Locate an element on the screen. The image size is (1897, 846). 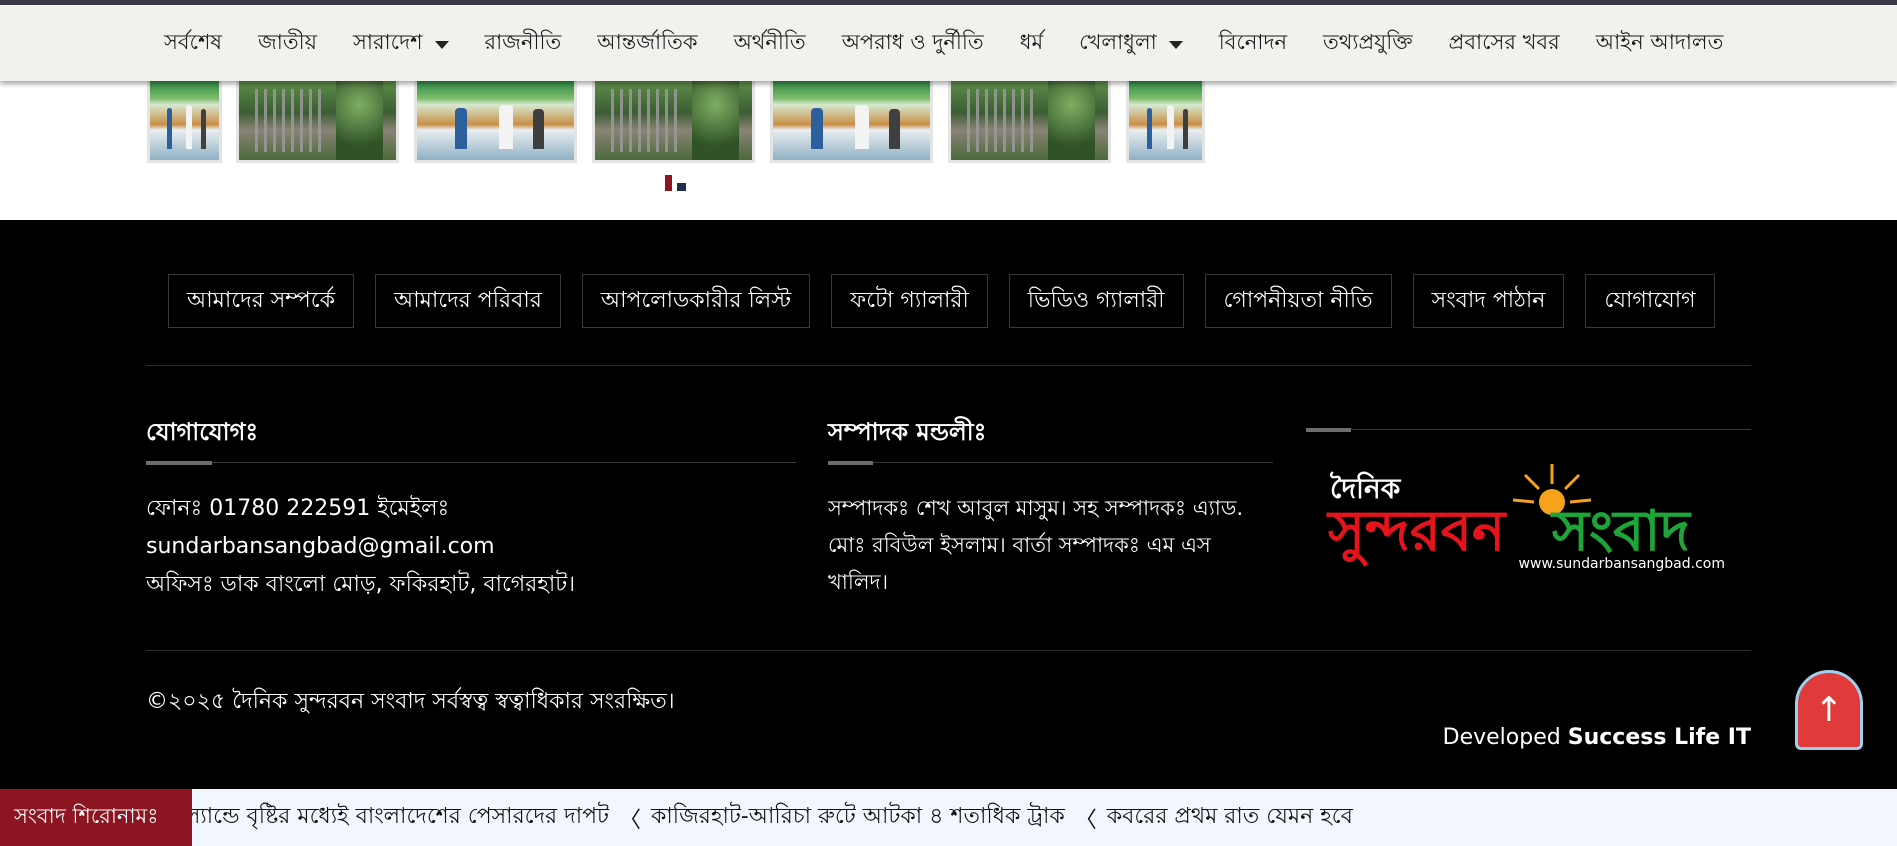
carousel-pagination is located at coordinates (675, 183).